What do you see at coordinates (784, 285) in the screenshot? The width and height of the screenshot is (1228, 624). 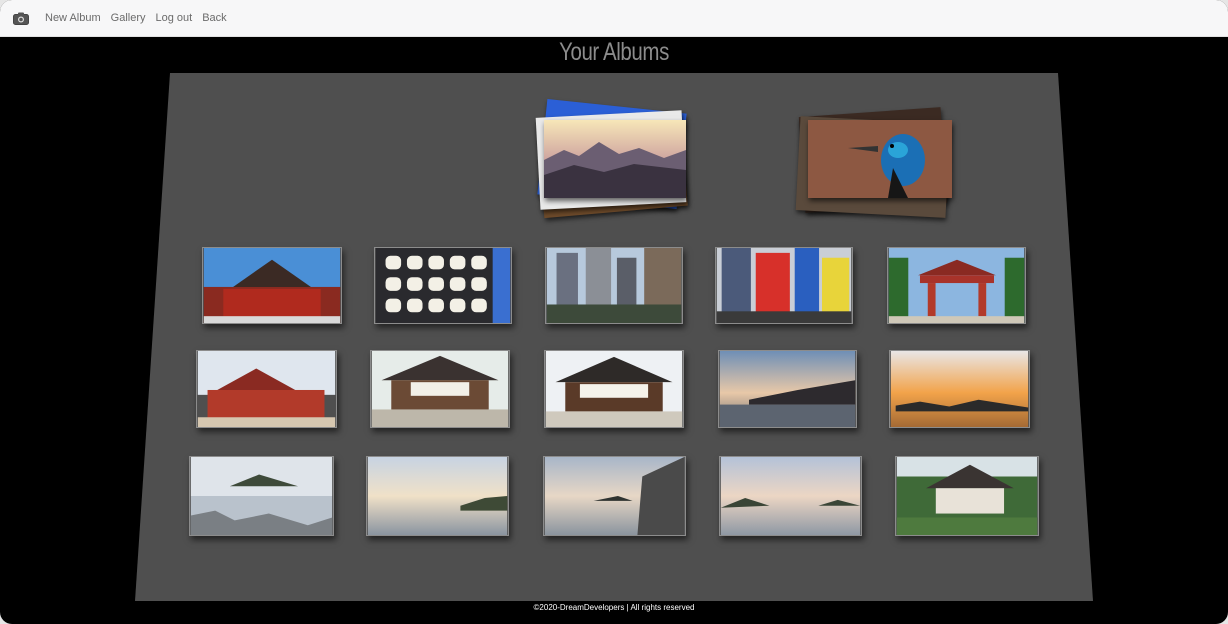 I see `shop-signs-photo` at bounding box center [784, 285].